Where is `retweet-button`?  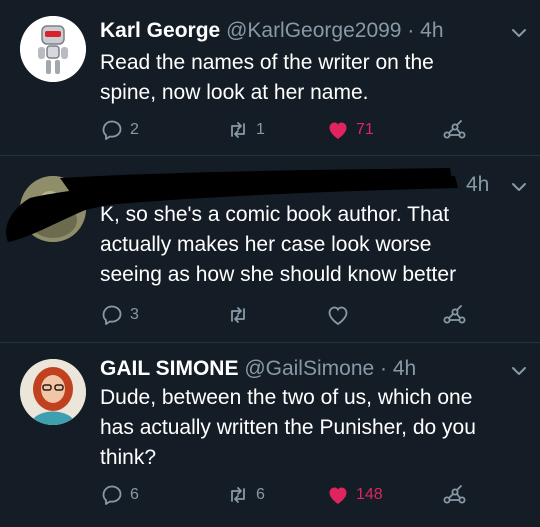 retweet-button is located at coordinates (238, 315).